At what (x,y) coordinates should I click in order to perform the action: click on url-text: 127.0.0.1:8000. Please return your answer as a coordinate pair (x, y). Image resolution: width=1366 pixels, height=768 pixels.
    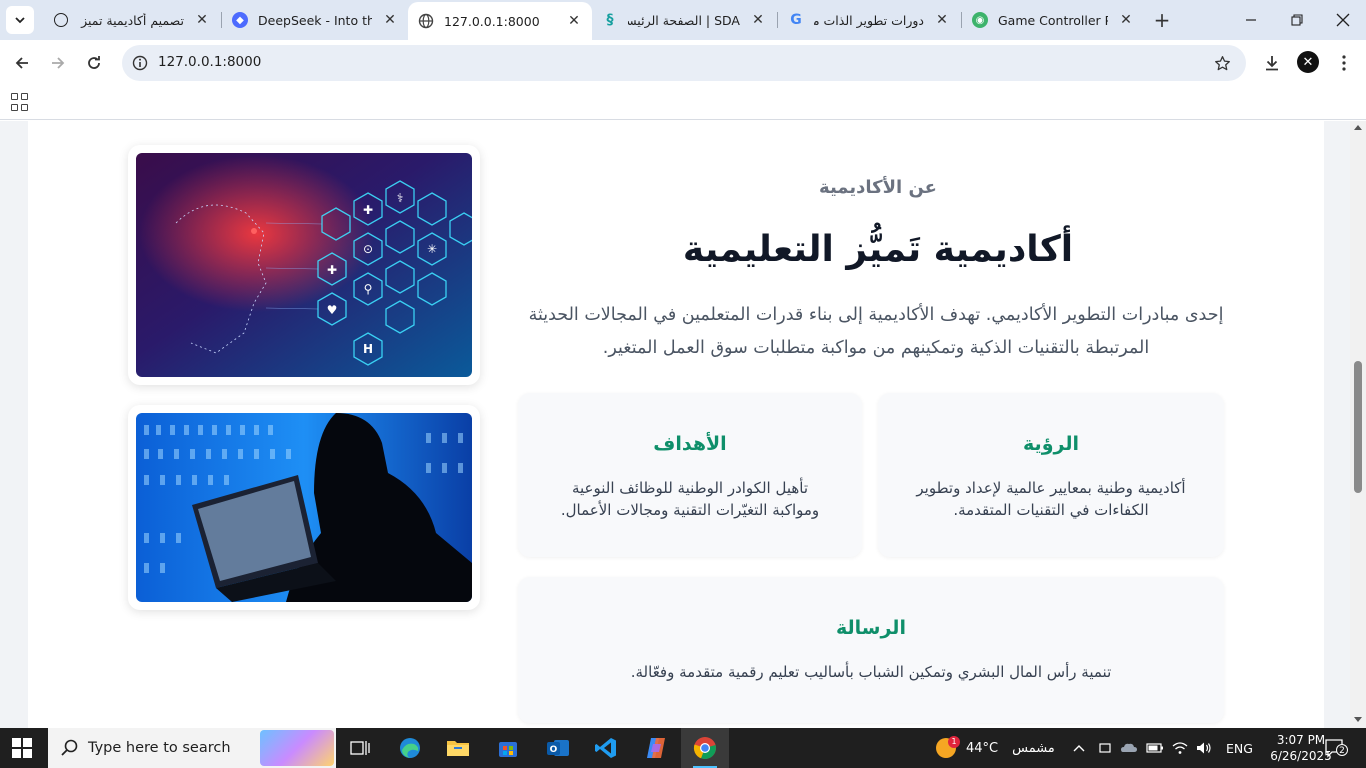
    Looking at the image, I should click on (209, 62).